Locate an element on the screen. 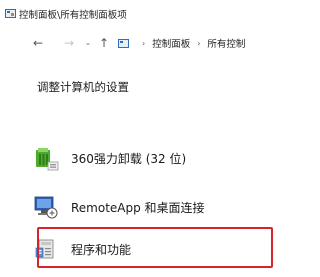  item-label: RemoteApp 和桌面连接 is located at coordinates (138, 207).